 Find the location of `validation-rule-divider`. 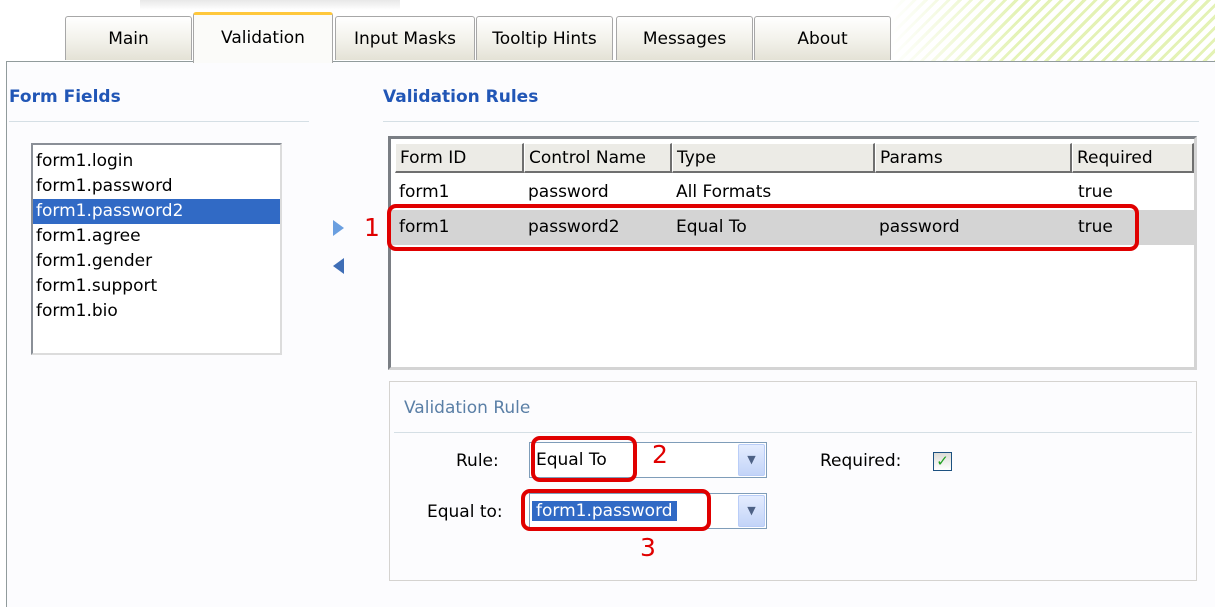

validation-rule-divider is located at coordinates (793, 432).